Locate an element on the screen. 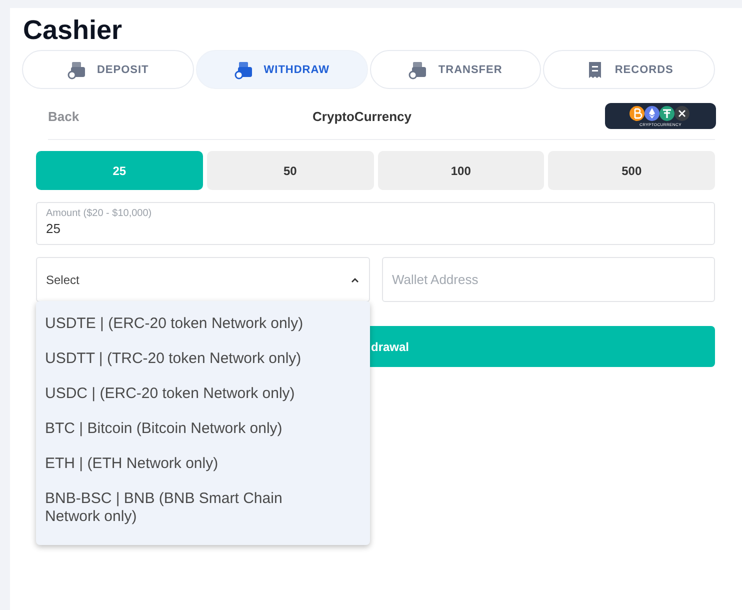 This screenshot has width=742, height=610. dropdown-option: BNB-BSC | BNB (BNB Smart Chain Network only) is located at coordinates (203, 508).